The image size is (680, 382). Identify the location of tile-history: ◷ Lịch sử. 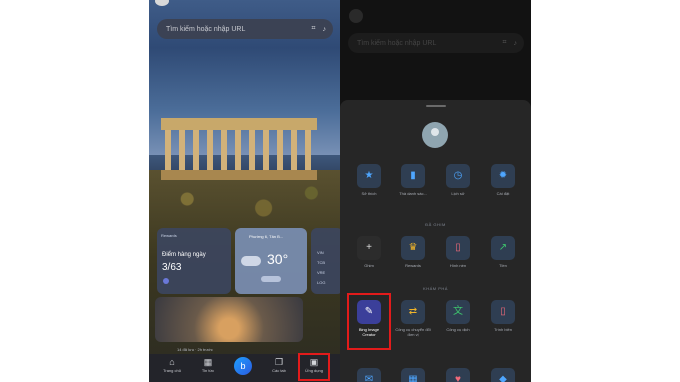
(458, 180).